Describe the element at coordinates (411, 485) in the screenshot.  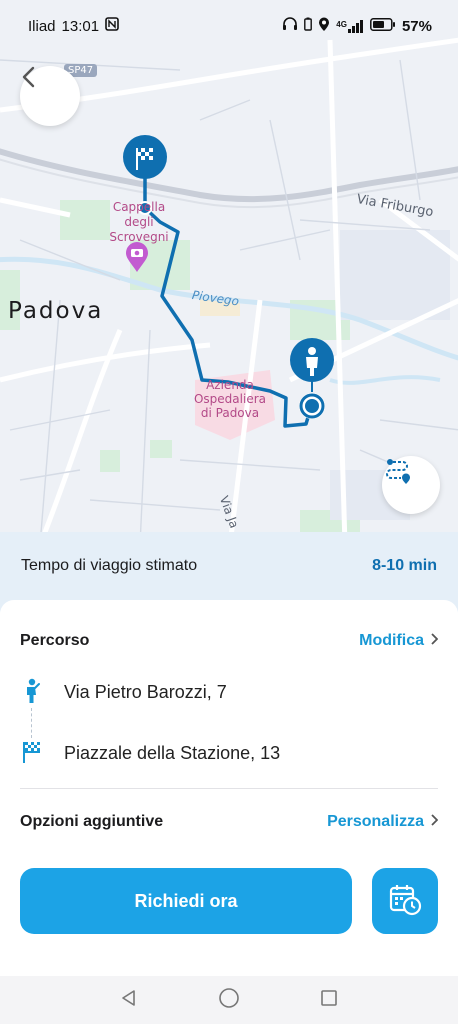
I see `route-overview-button` at that location.